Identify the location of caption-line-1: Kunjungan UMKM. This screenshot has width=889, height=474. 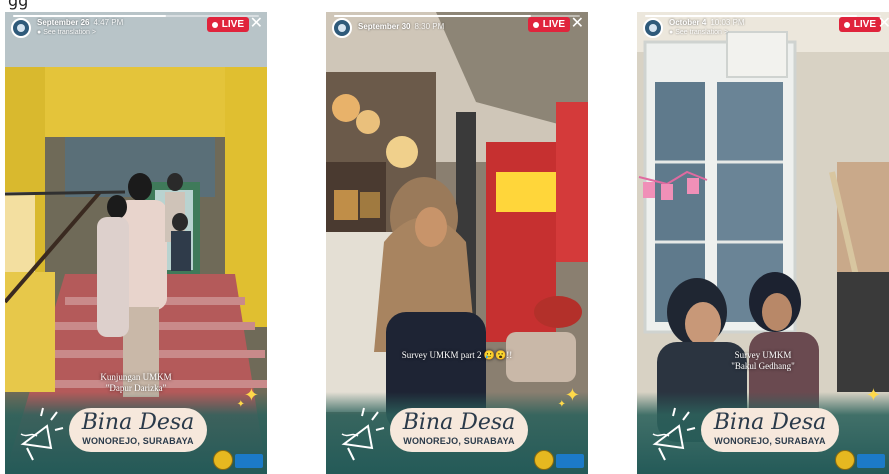
(136, 377).